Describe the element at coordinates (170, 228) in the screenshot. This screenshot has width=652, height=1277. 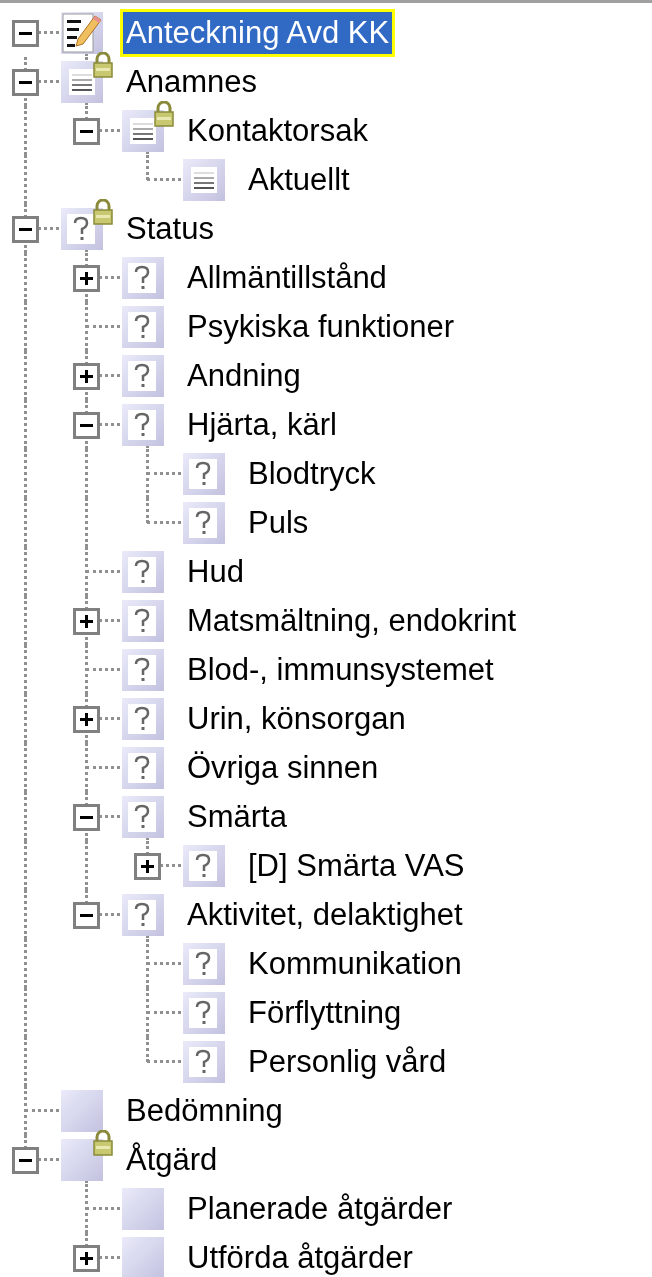
I see `tree-item: Status` at that location.